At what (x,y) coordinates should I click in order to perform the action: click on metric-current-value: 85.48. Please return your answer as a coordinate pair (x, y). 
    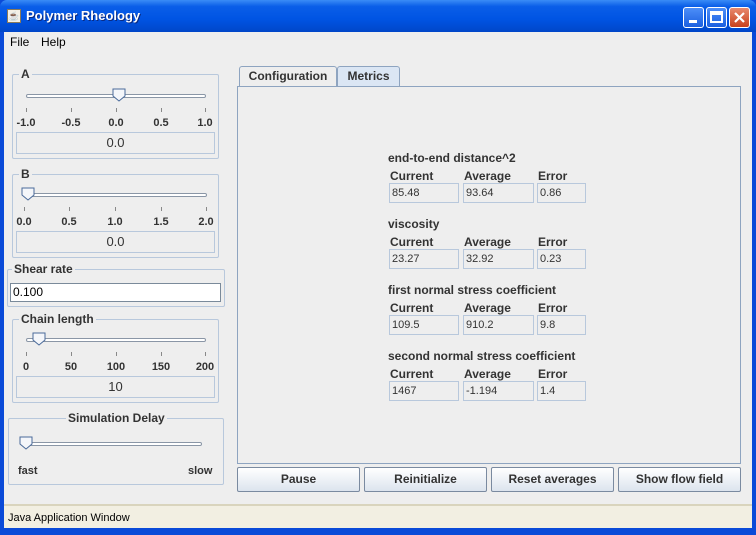
    Looking at the image, I should click on (424, 193).